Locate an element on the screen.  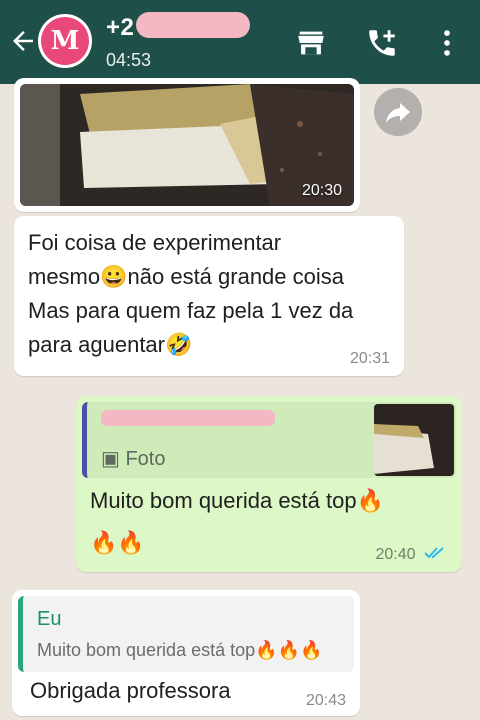
avatar-logo: M is located at coordinates (65, 41).